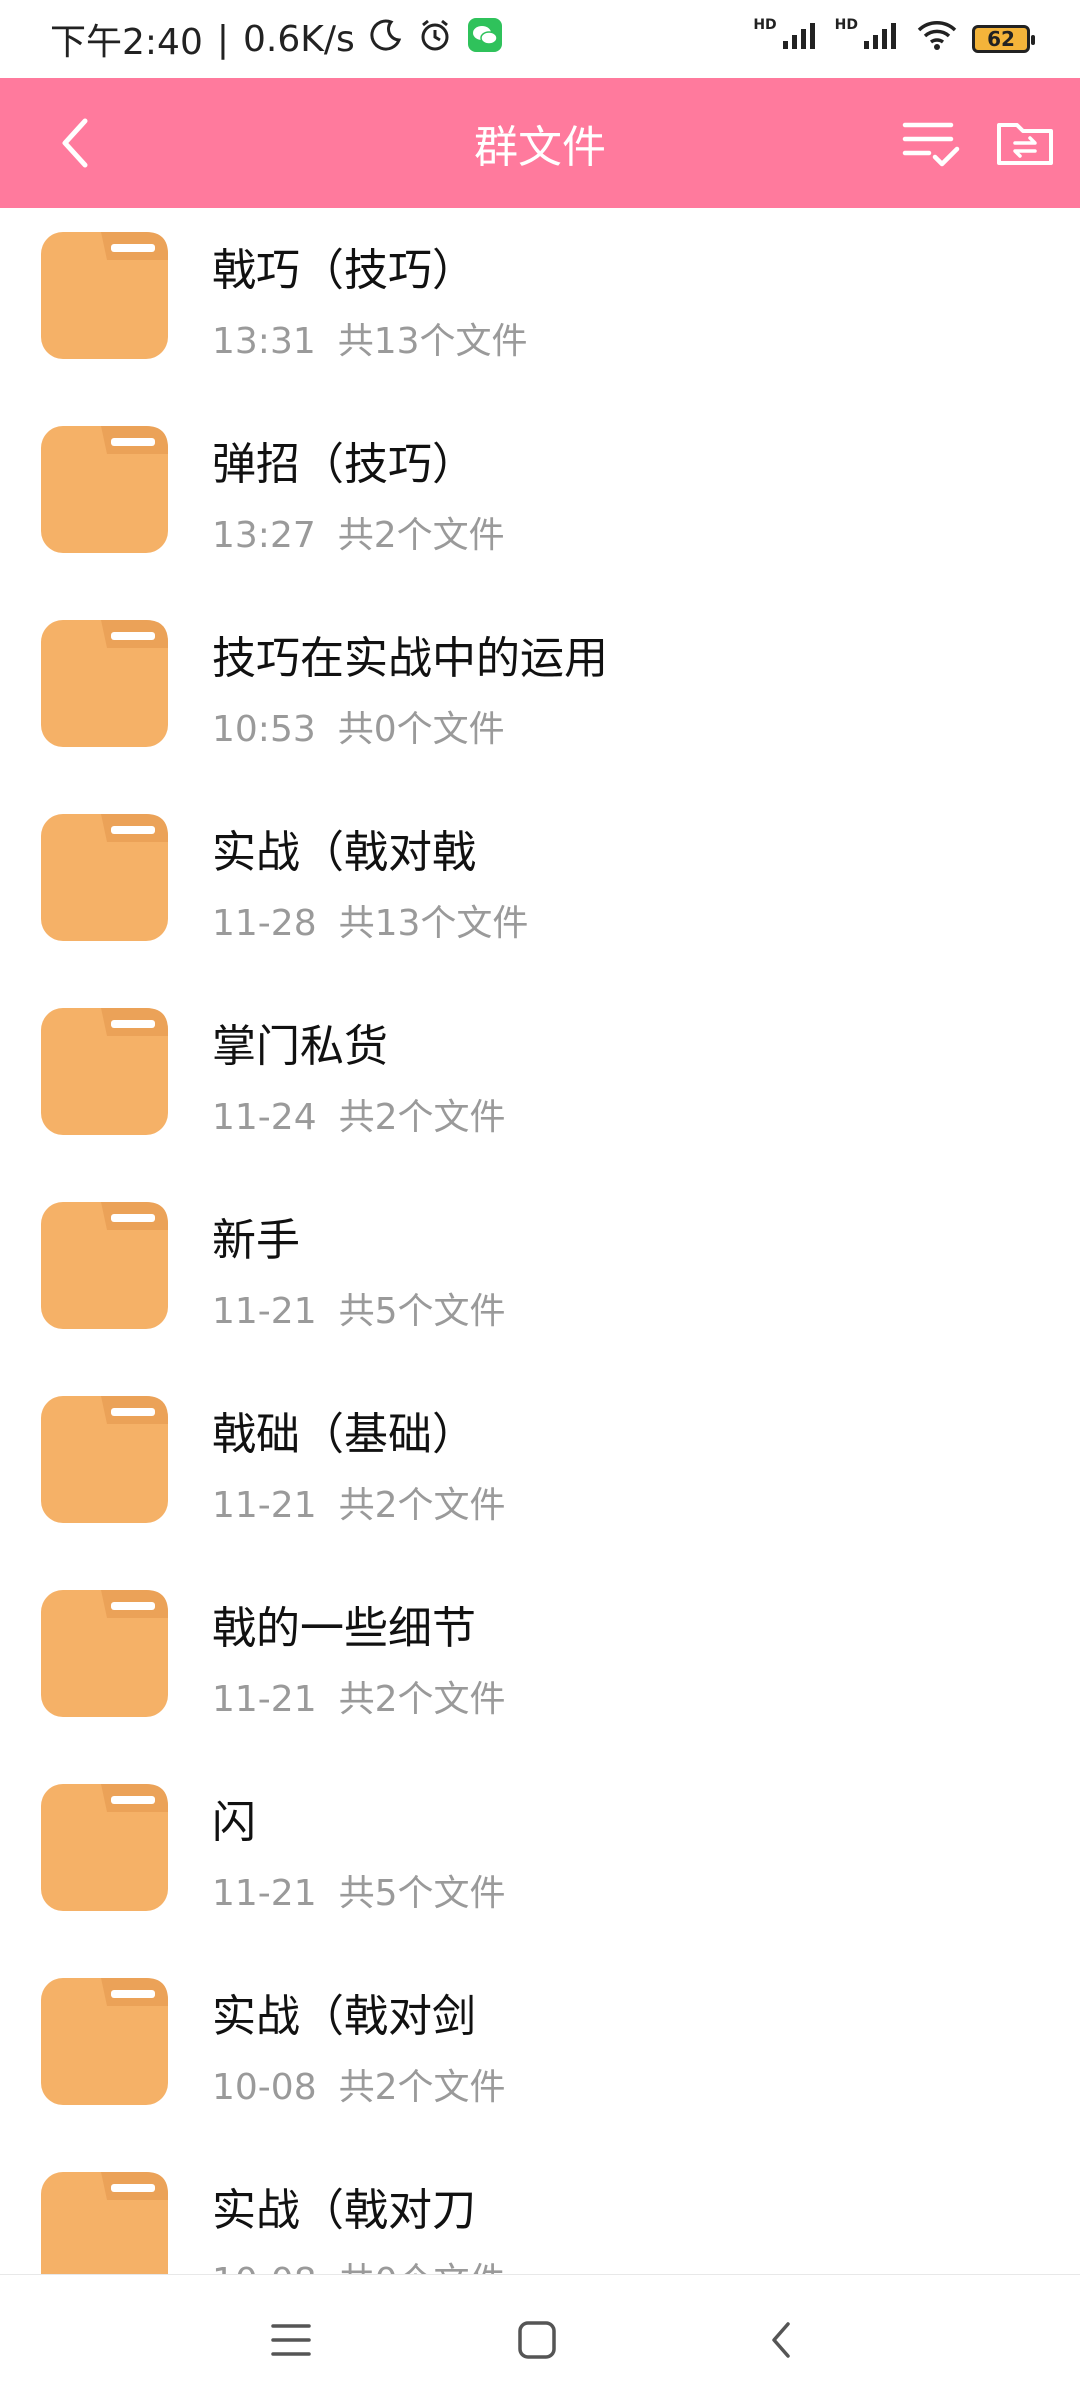  I want to click on folder-meta: 13:31 共13个文件, so click(370, 338).